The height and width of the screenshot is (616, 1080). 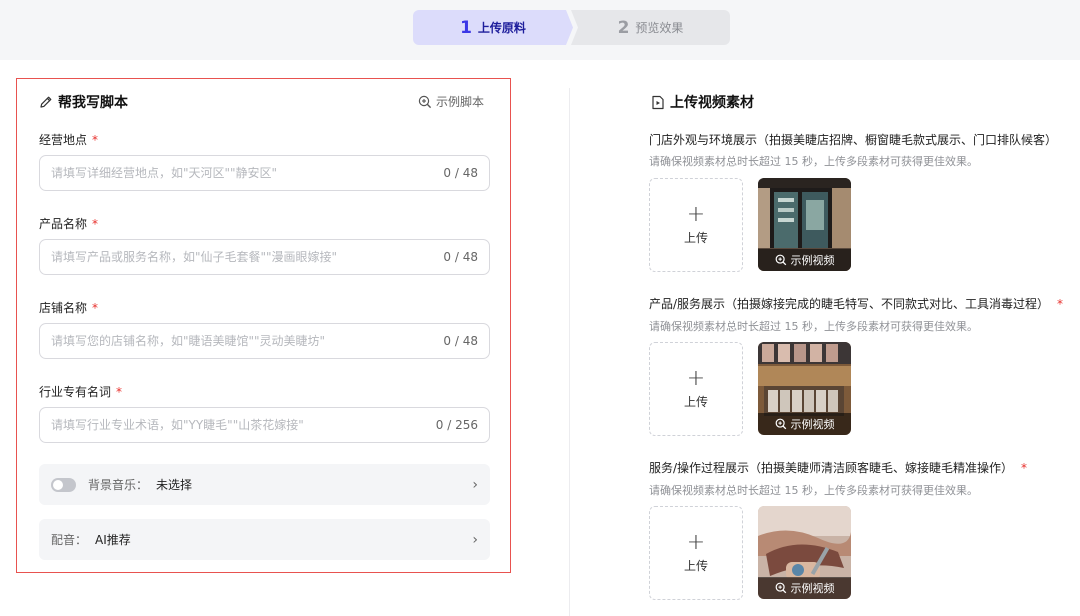 I want to click on section-process-title: 服务/操作过程展示（拍摄美睫师清洁顾客睫毛、嫁接睫毛精准操作） *, so click(x=838, y=467).